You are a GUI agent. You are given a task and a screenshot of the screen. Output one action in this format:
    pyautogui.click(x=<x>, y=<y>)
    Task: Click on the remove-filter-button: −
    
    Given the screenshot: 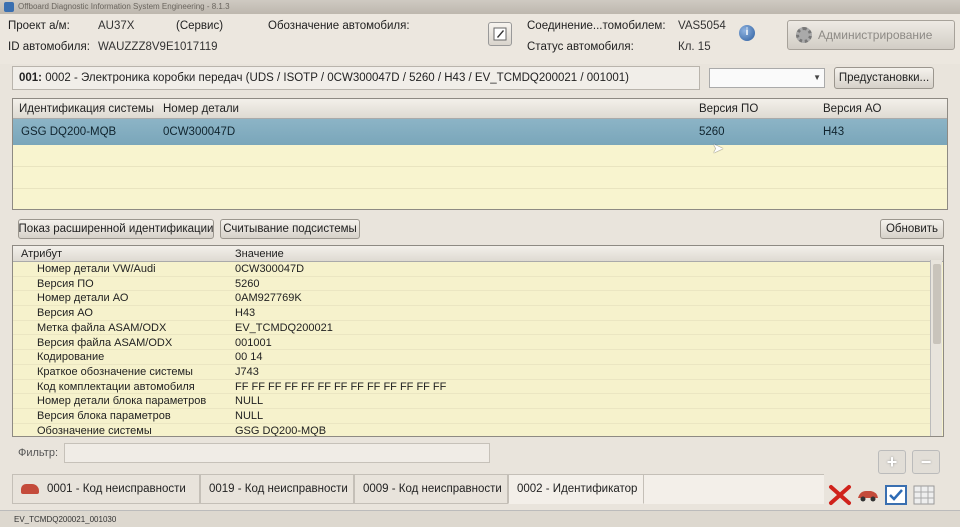 What is the action you would take?
    pyautogui.click(x=926, y=462)
    